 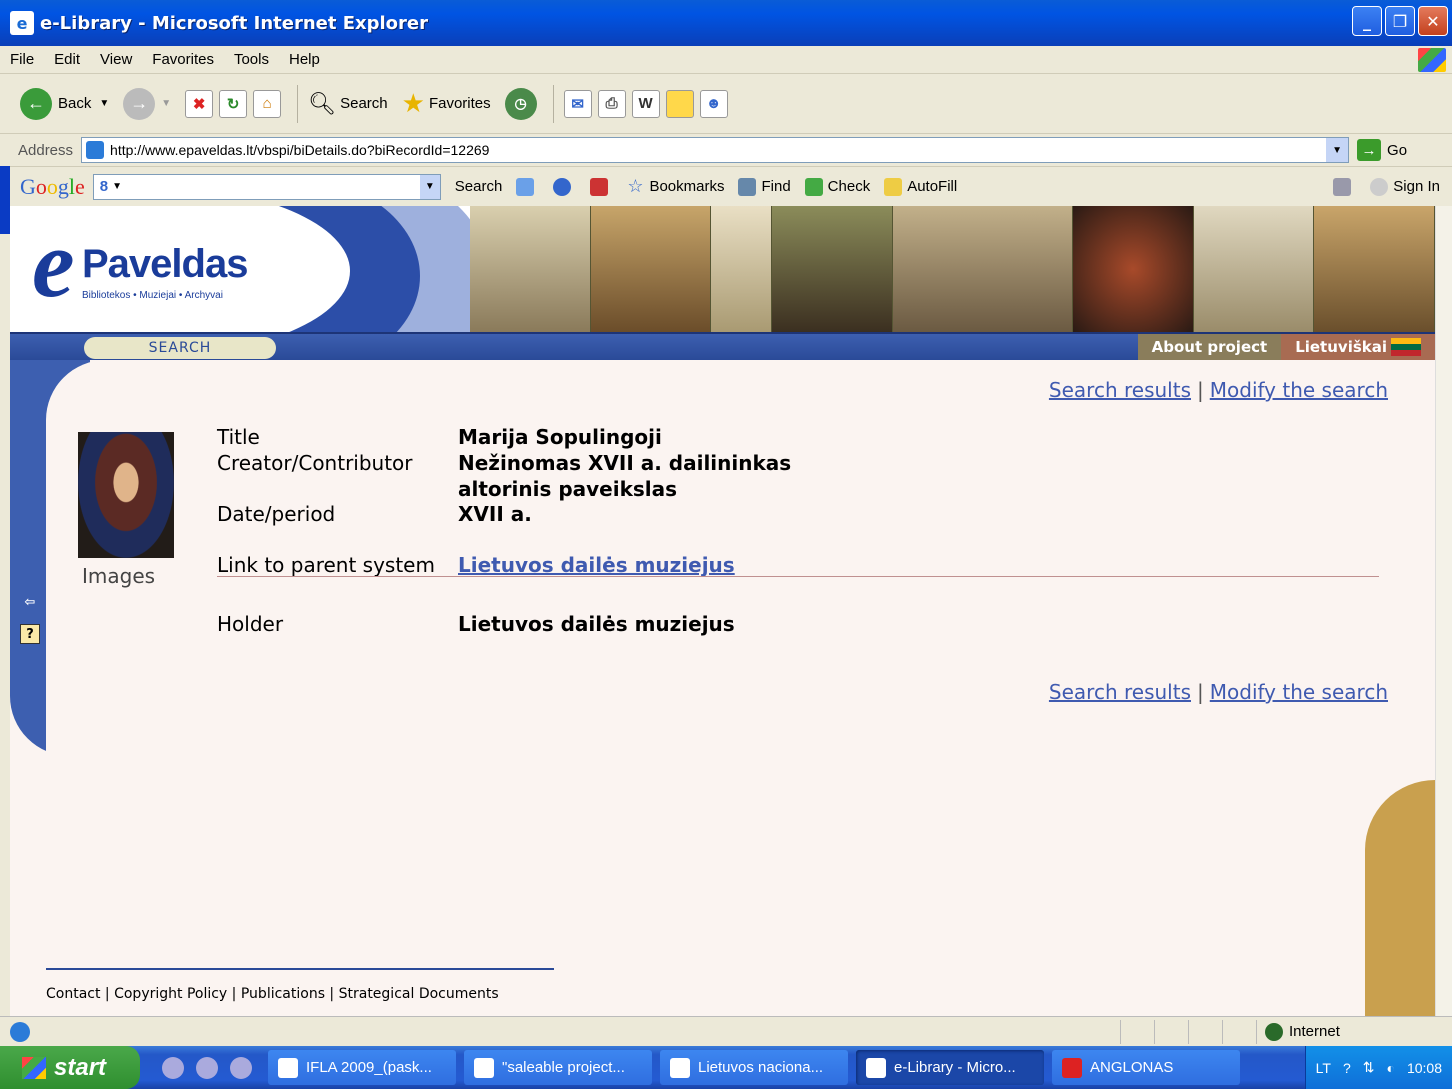 What do you see at coordinates (713, 103) in the screenshot?
I see `messenger-icon: ☻` at bounding box center [713, 103].